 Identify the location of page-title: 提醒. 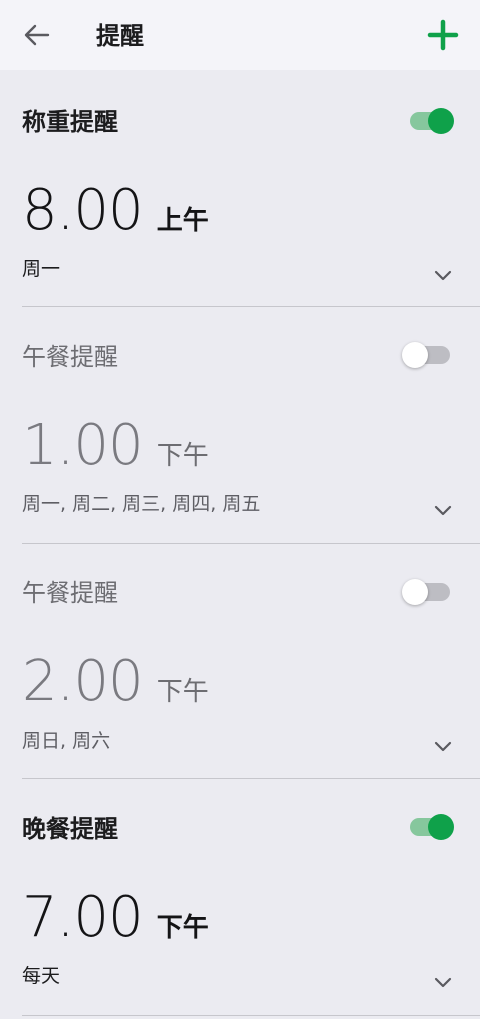
(120, 36).